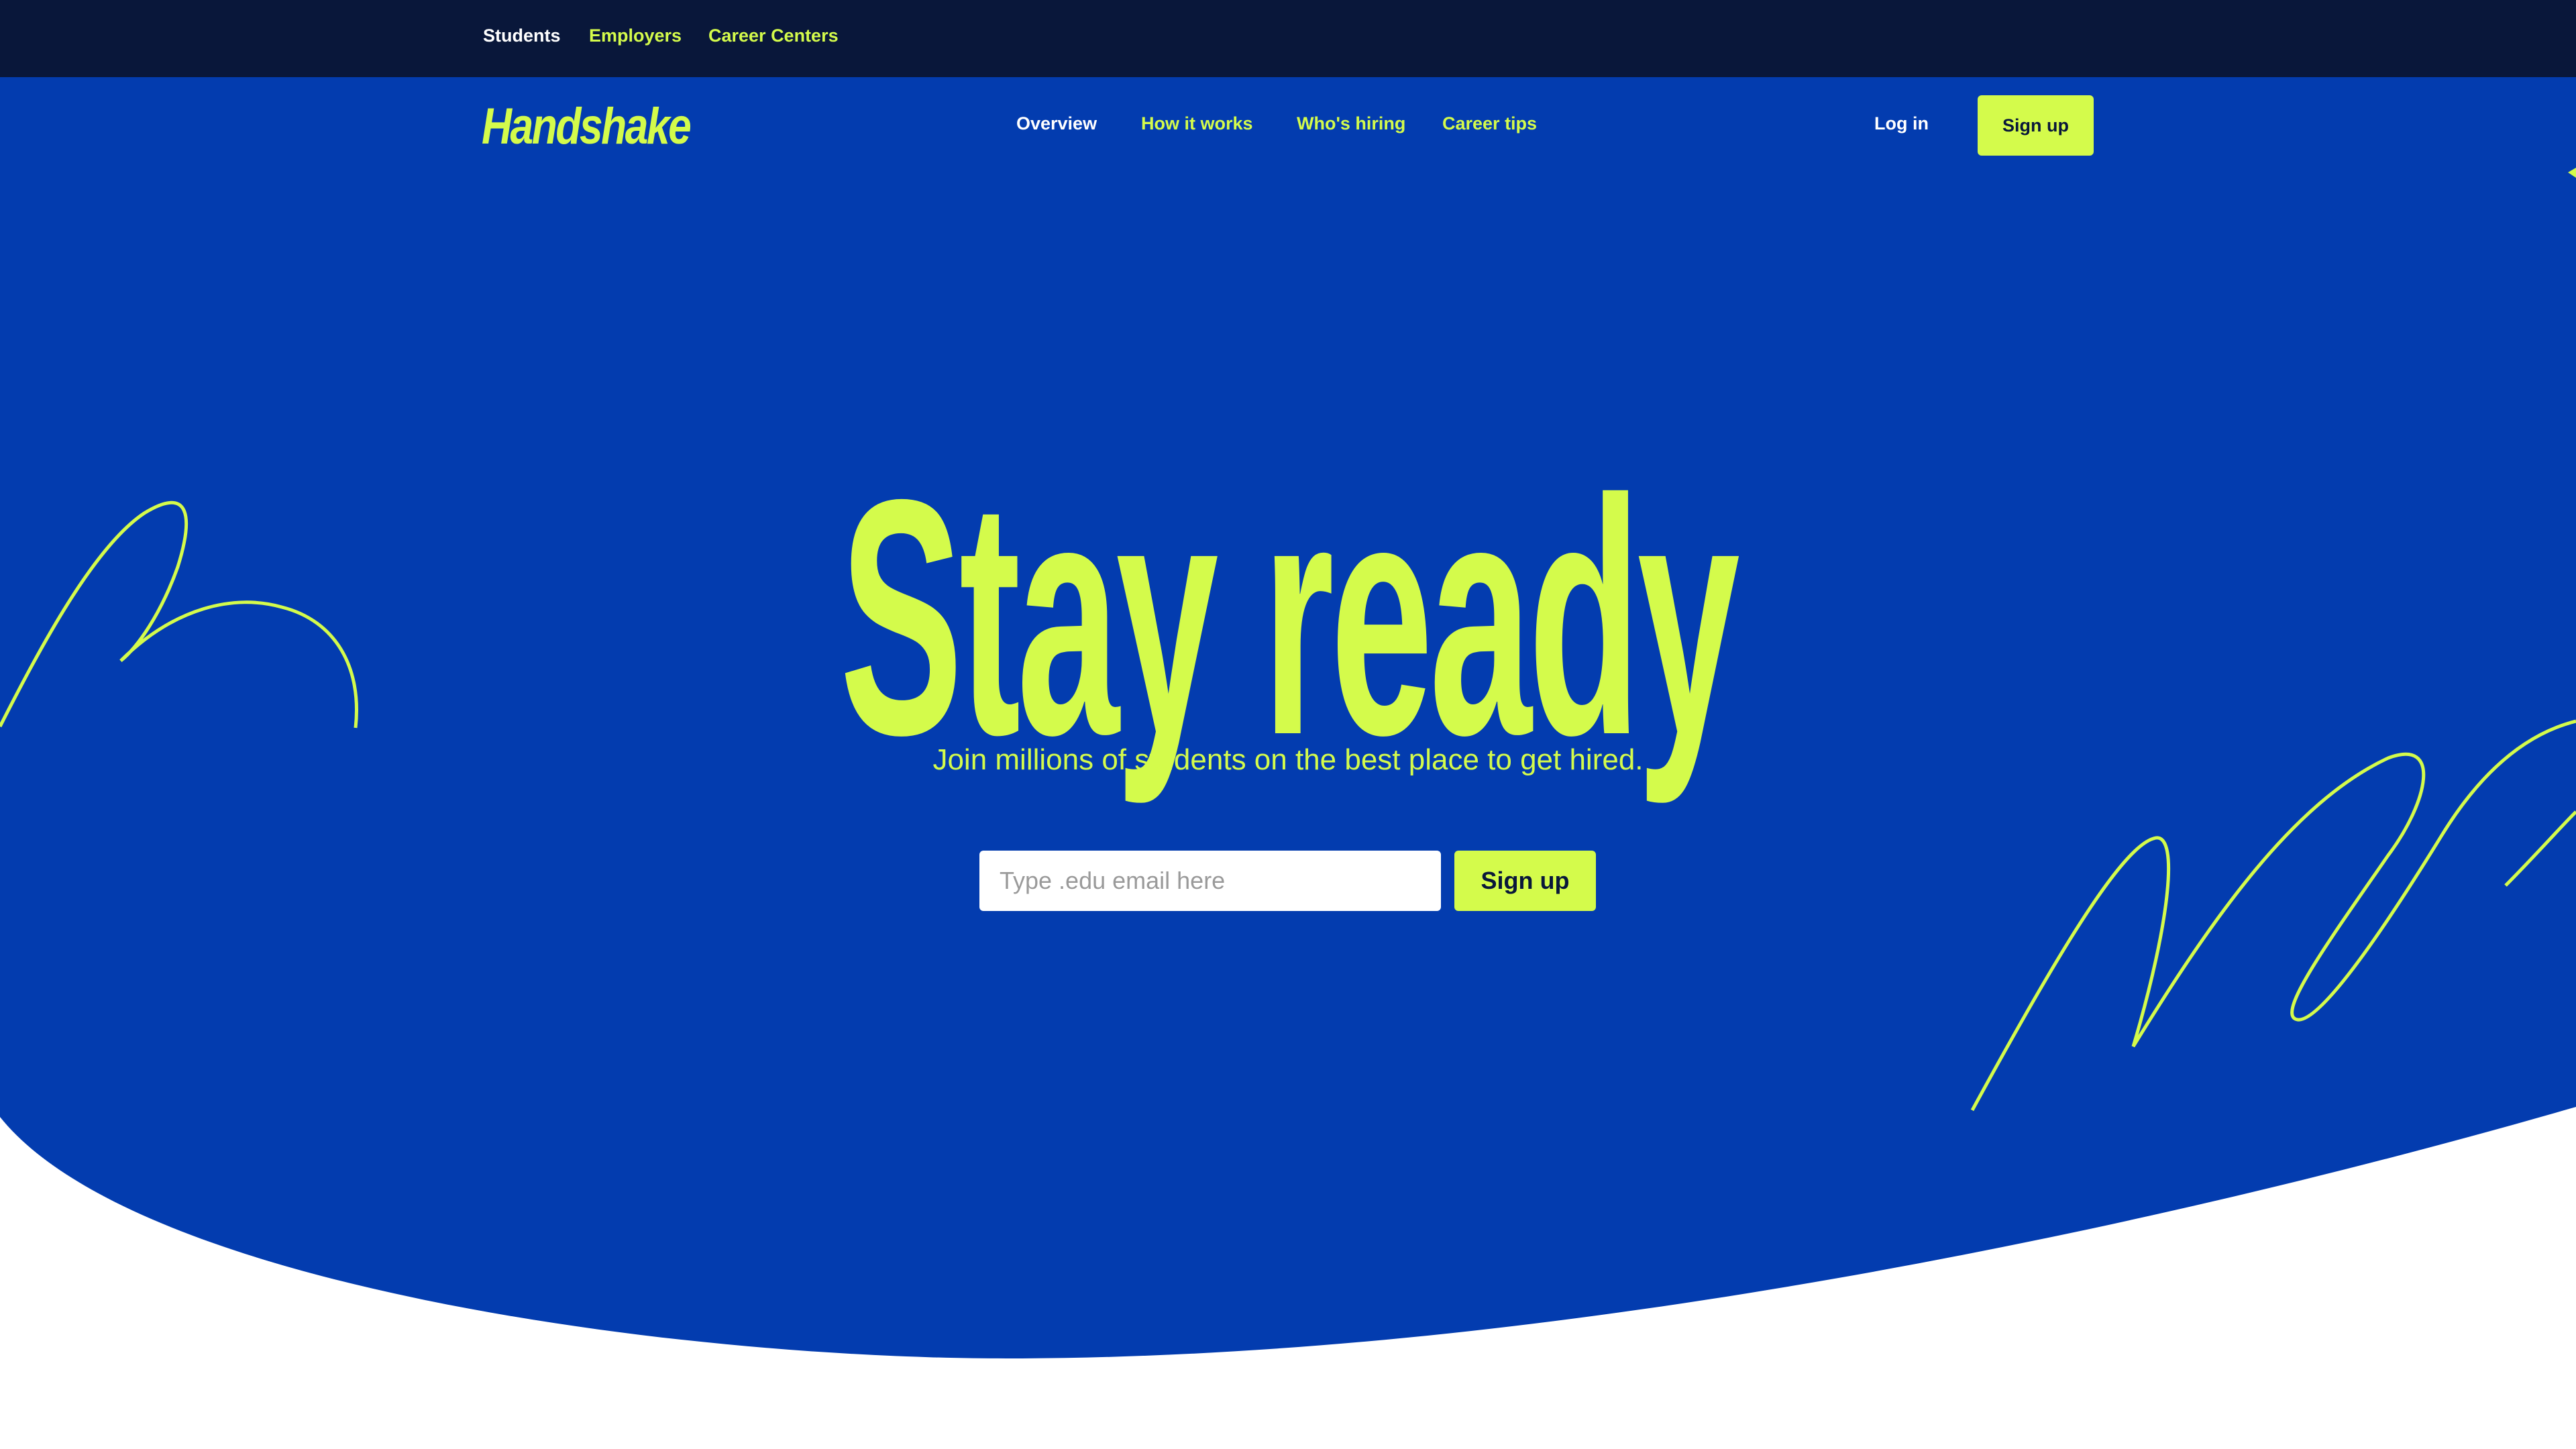 The image size is (2576, 1449). What do you see at coordinates (587, 126) in the screenshot?
I see `handshake-logo: Handshake` at bounding box center [587, 126].